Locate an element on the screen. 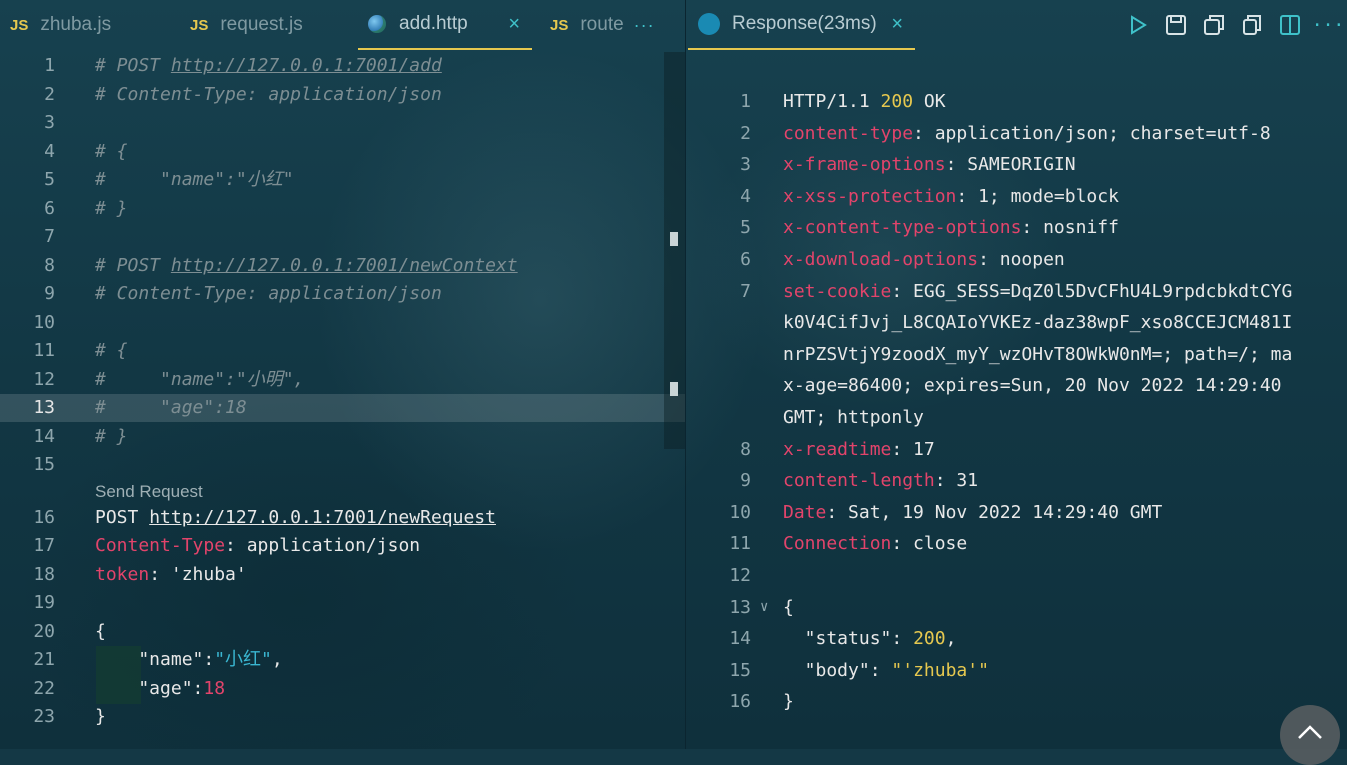 The height and width of the screenshot is (765, 1347). code-token: # "age":18 is located at coordinates (171, 407).